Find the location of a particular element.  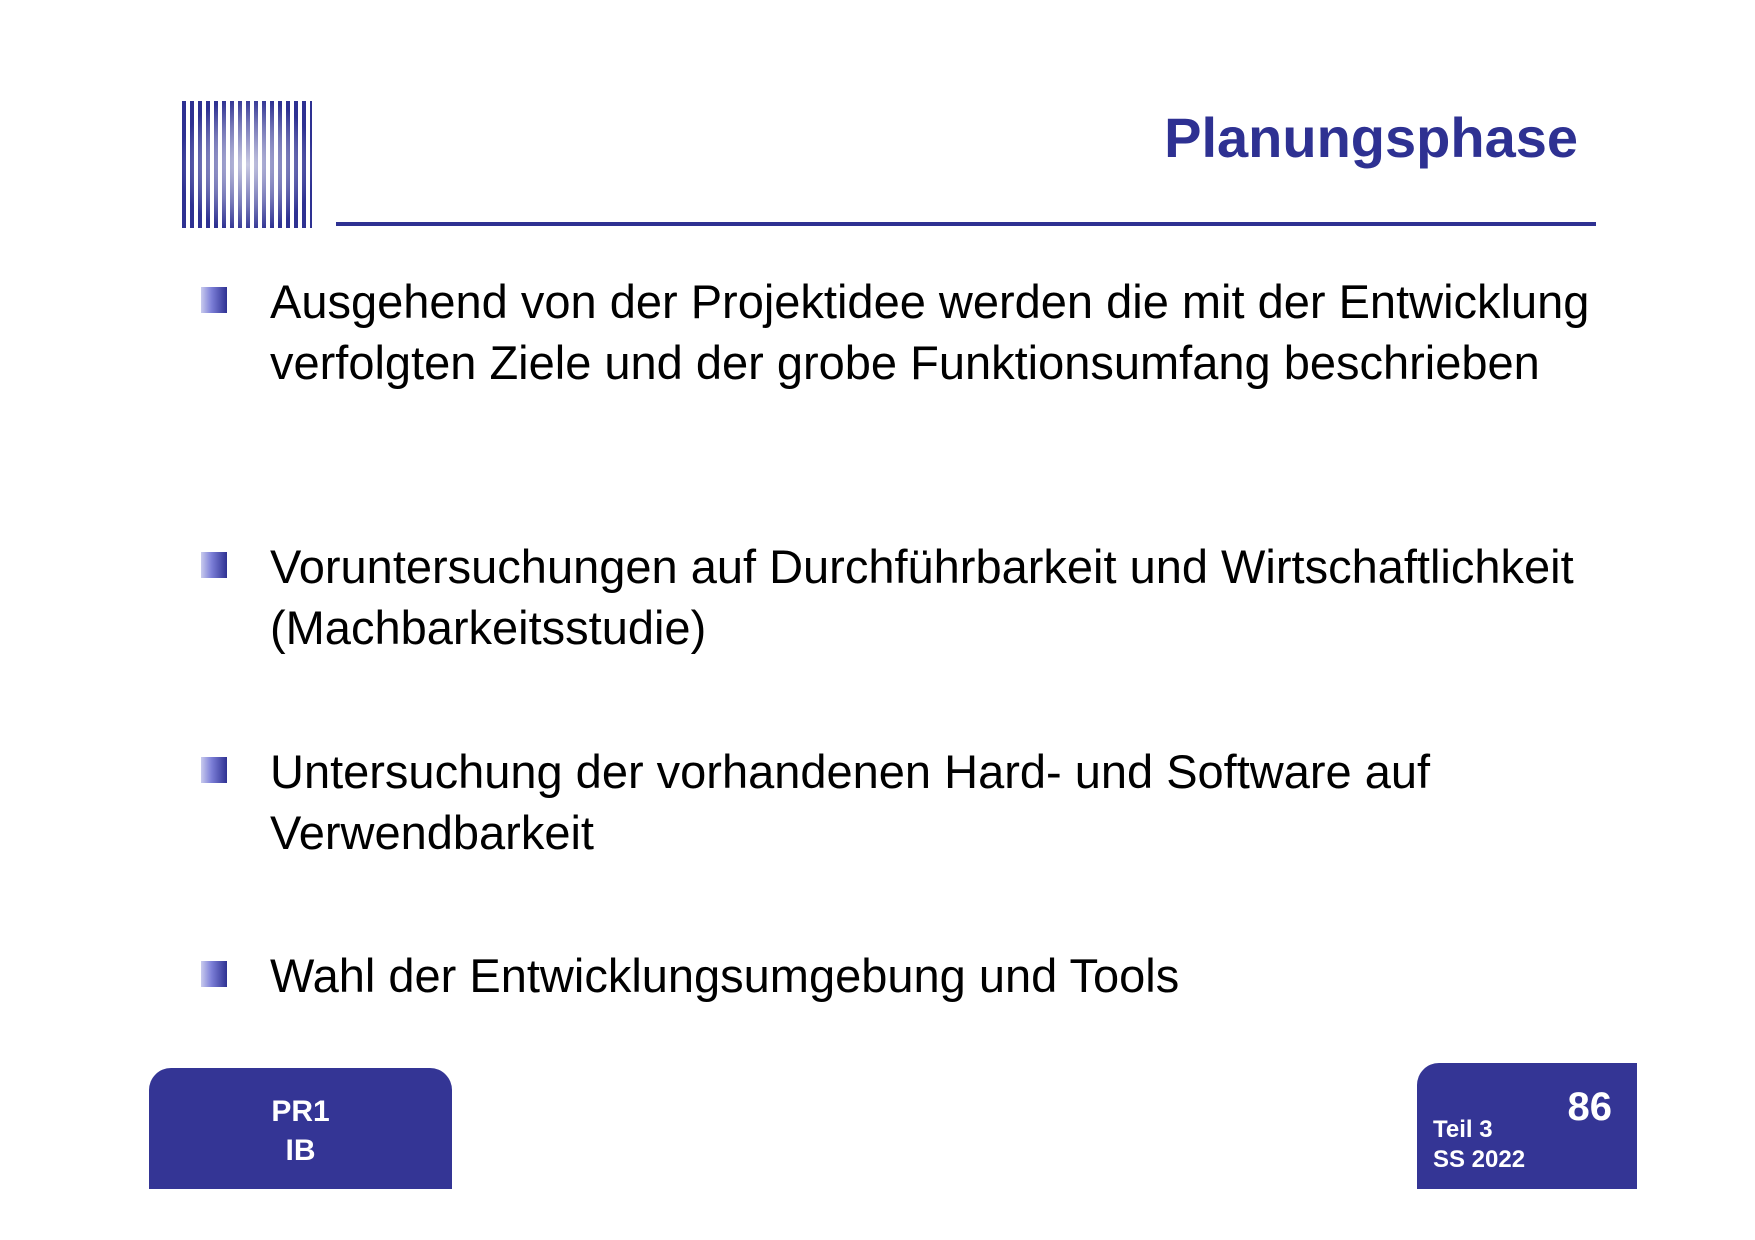

footer-course-label: PR1 is located at coordinates (300, 1111).